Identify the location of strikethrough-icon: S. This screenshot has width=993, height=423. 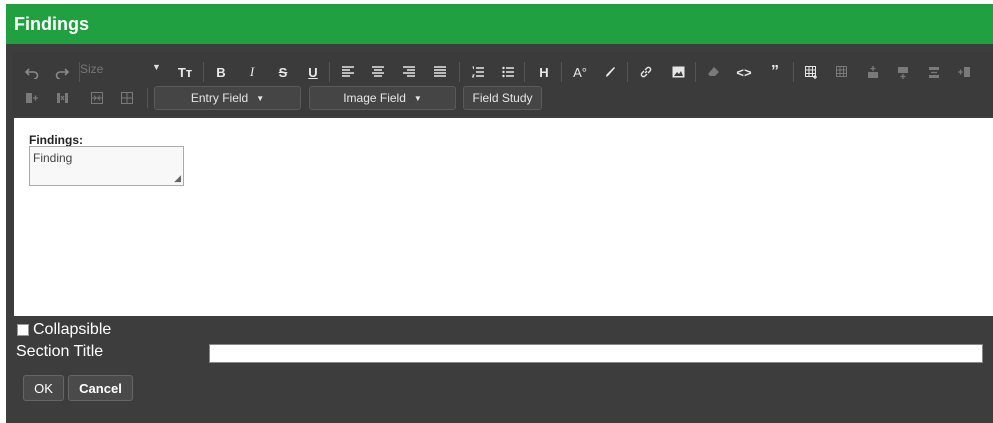
(283, 72).